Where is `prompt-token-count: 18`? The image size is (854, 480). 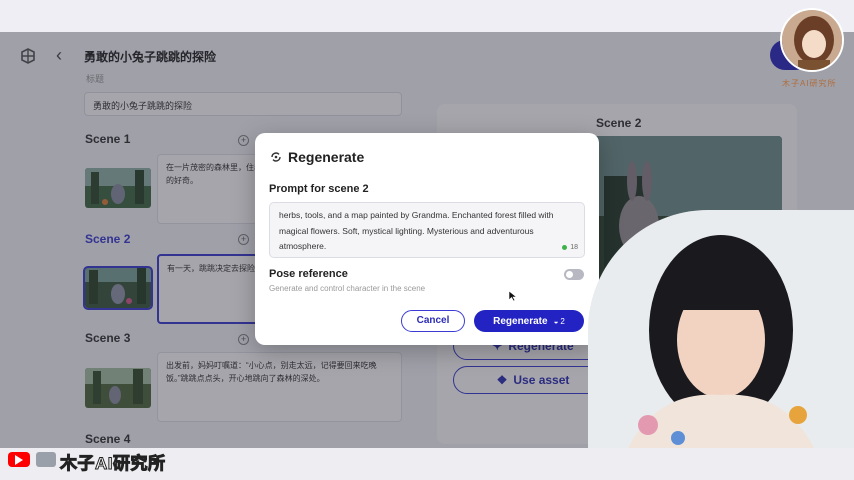
prompt-token-count: 18 is located at coordinates (570, 248).